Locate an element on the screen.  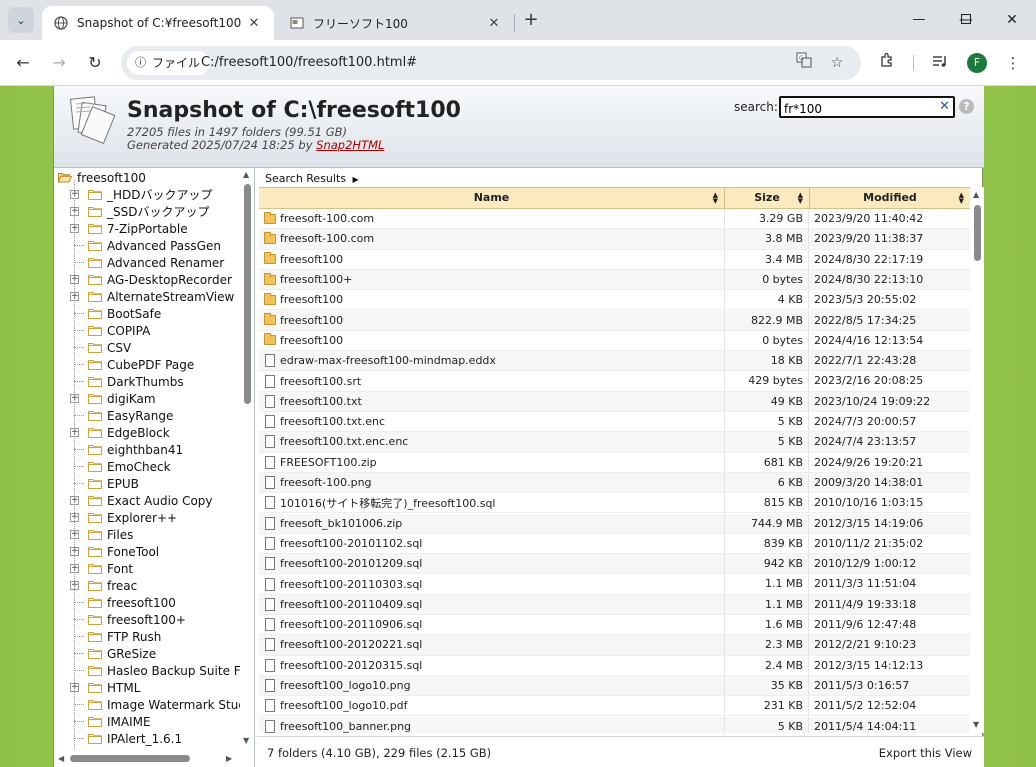
tree-item: + EdgeBlock is located at coordinates (120, 432).